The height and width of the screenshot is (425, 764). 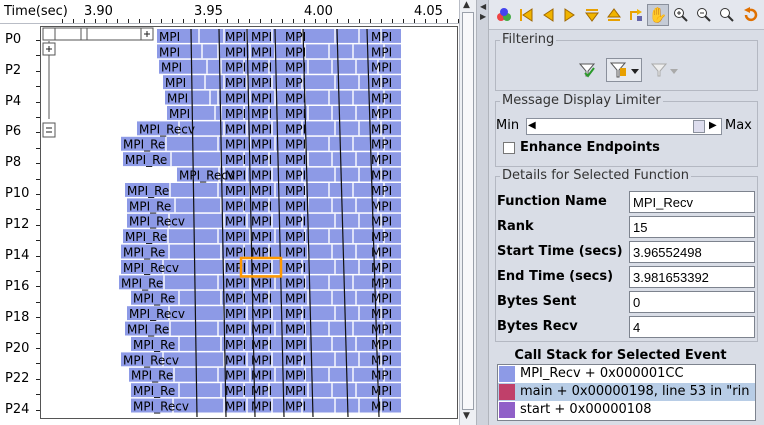 I want to click on start-time-input, so click(x=692, y=252).